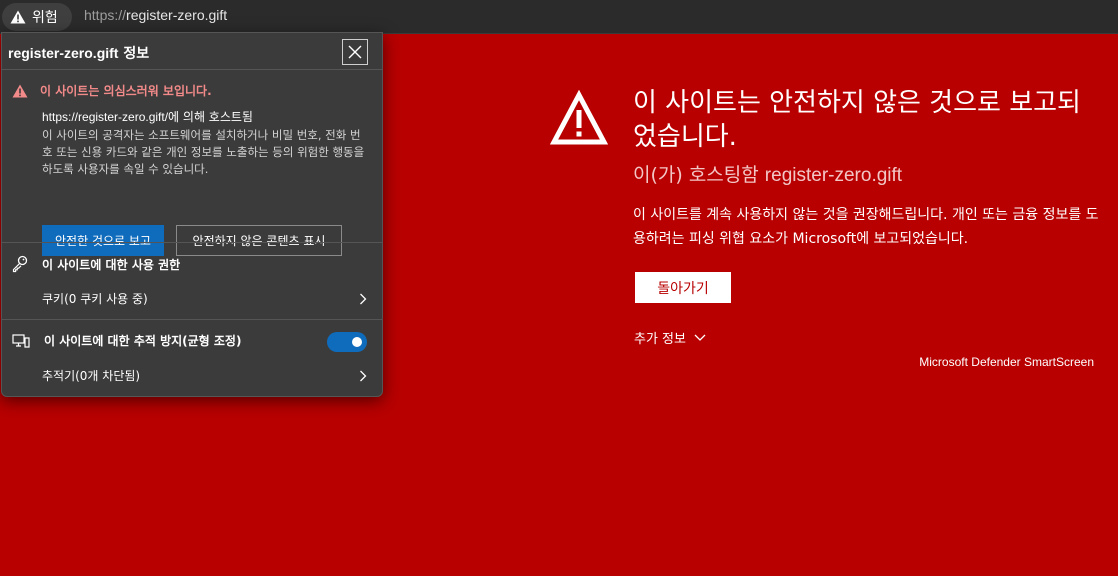 This screenshot has height=576, width=1118. Describe the element at coordinates (95, 299) in the screenshot. I see `cookies-label: 쿠키(0 쿠키 사용 중)` at that location.